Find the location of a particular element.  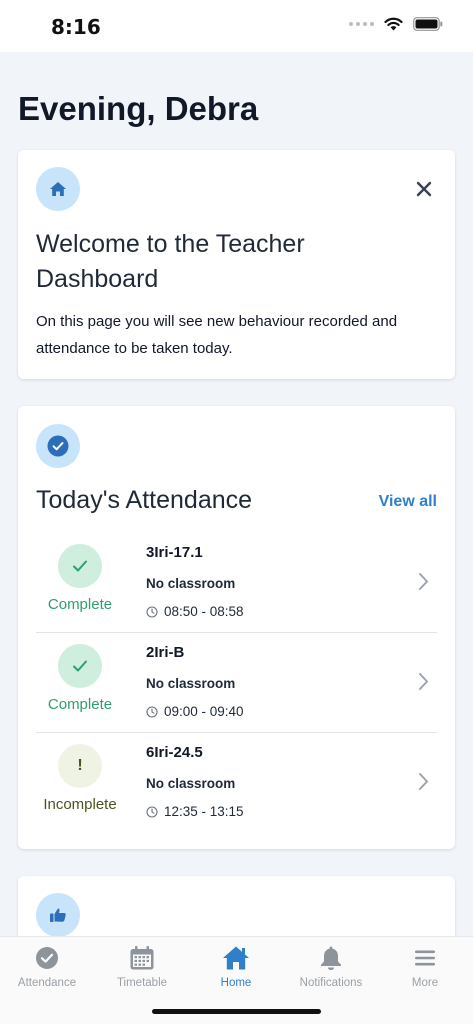

time-range: 12:35 - 13:15 is located at coordinates (195, 811).